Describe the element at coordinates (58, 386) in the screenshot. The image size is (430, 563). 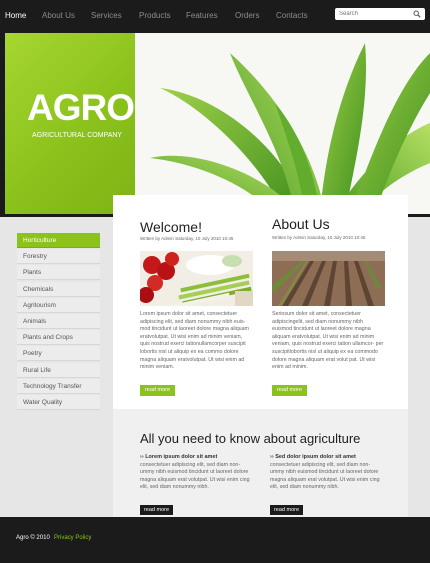
I see `sidebar-item-technology-transfer: Technology Transfer` at that location.